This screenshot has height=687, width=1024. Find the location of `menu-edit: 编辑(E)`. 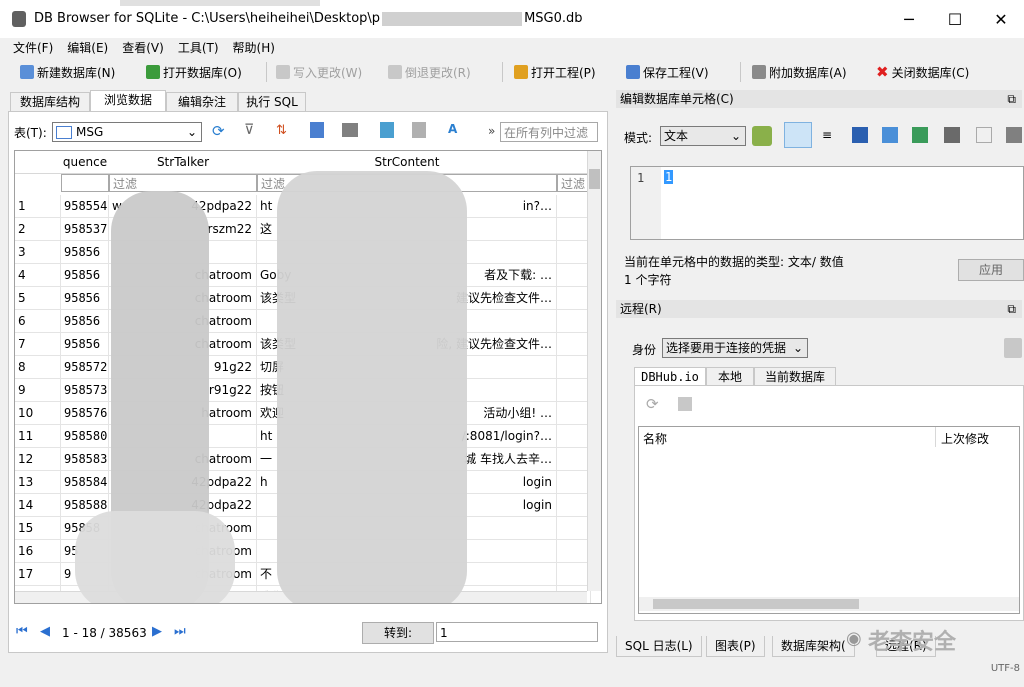

menu-edit: 编辑(E) is located at coordinates (87, 48).